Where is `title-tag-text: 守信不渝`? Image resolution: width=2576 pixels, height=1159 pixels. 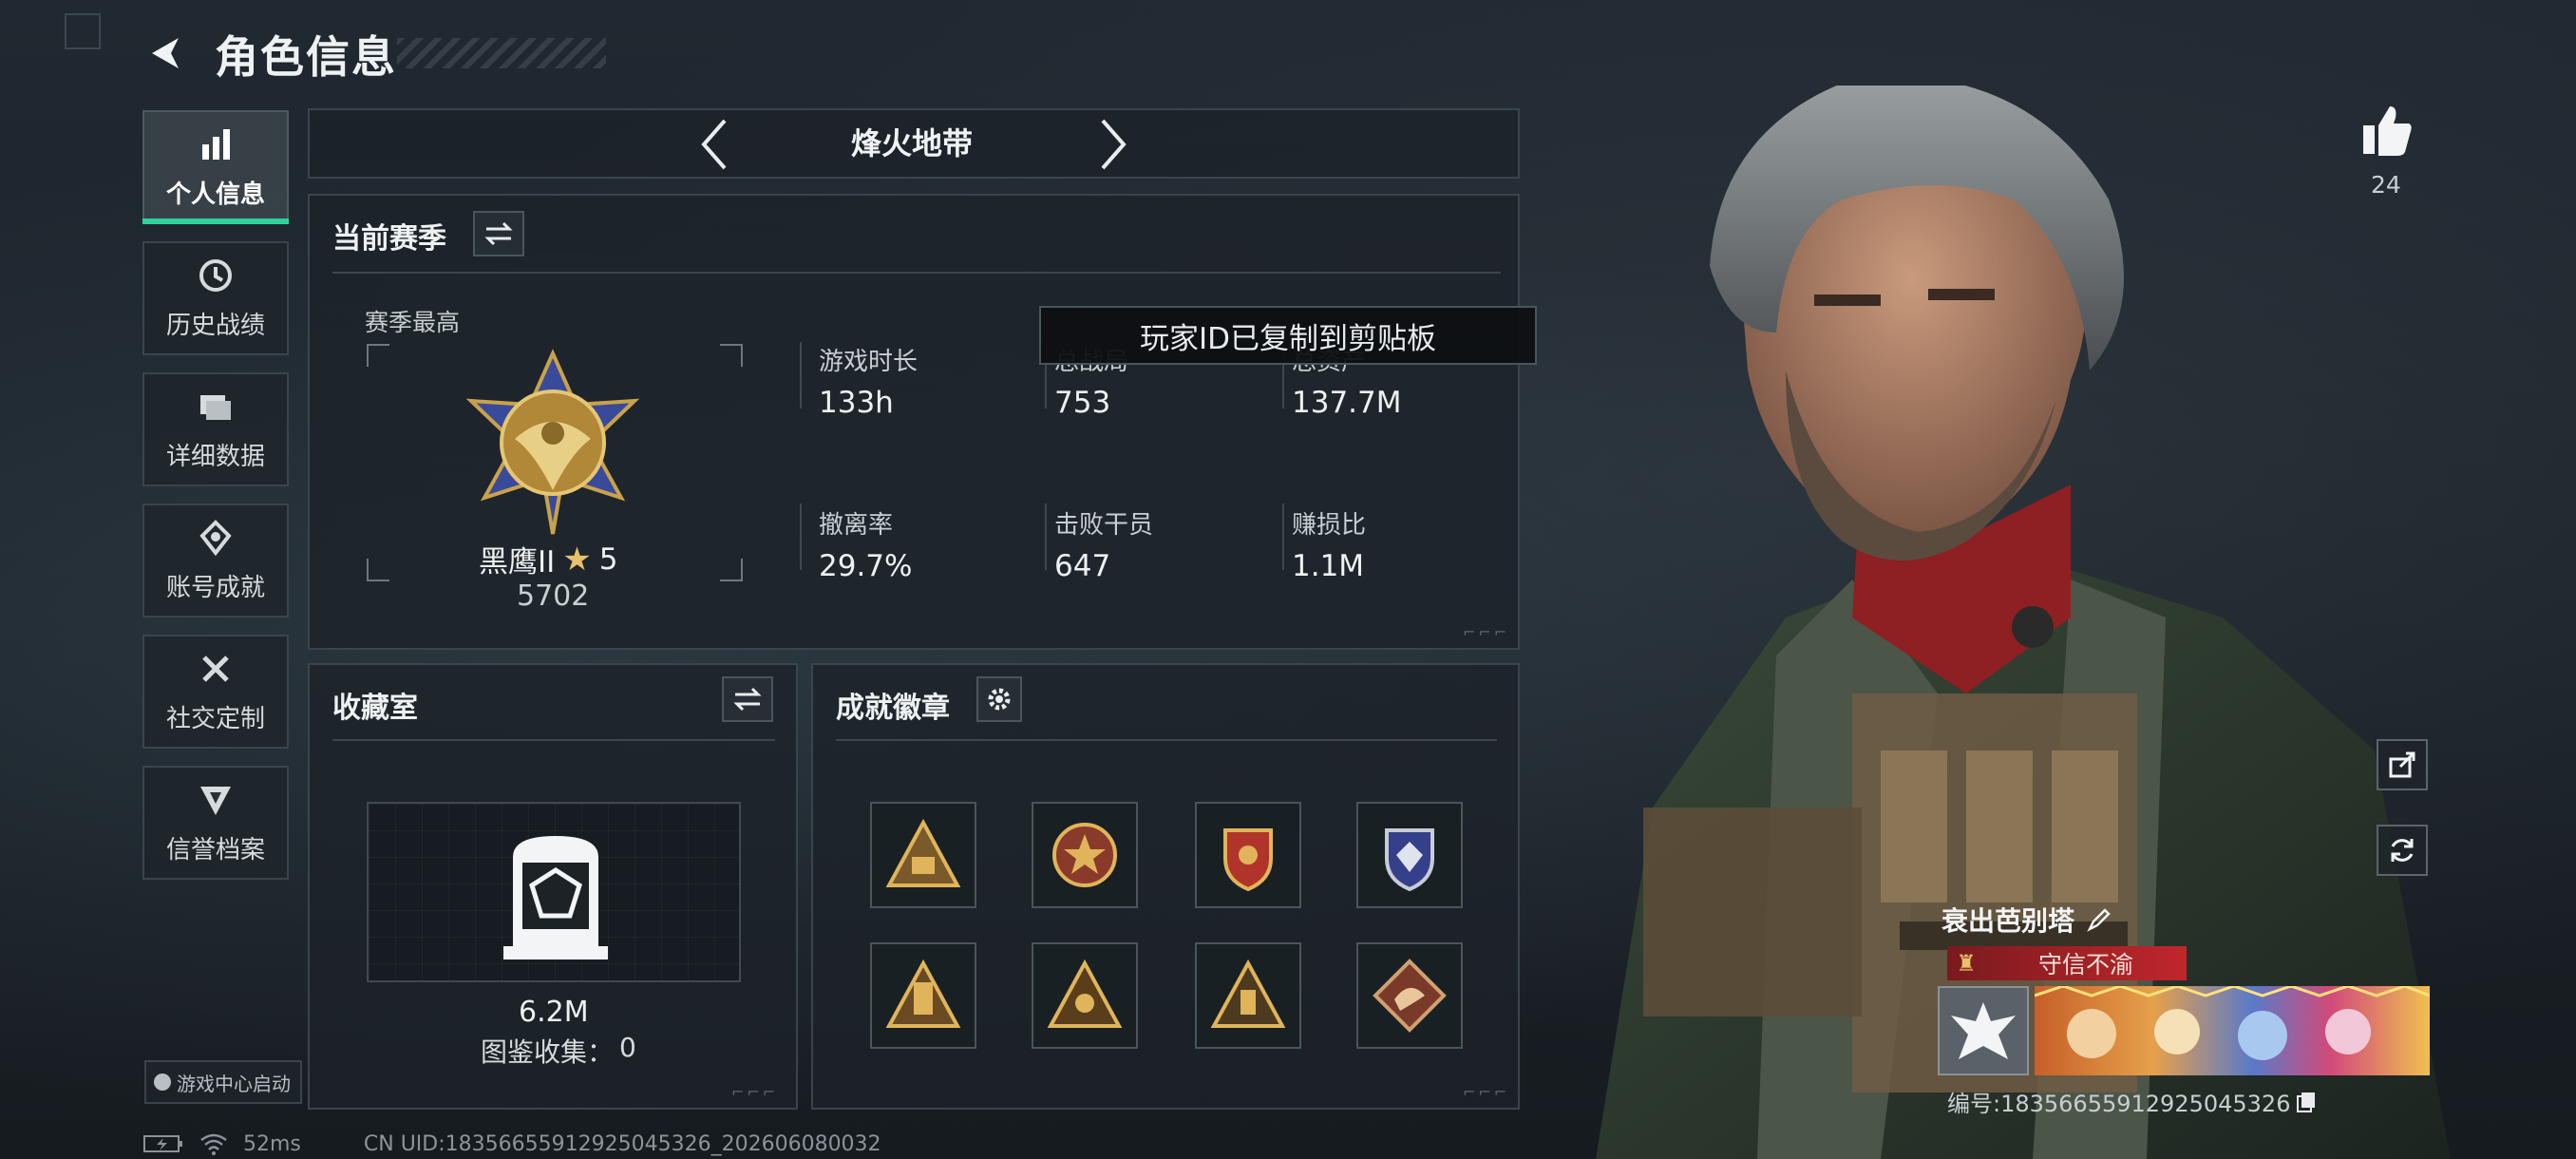 title-tag-text: 守信不渝 is located at coordinates (2085, 964).